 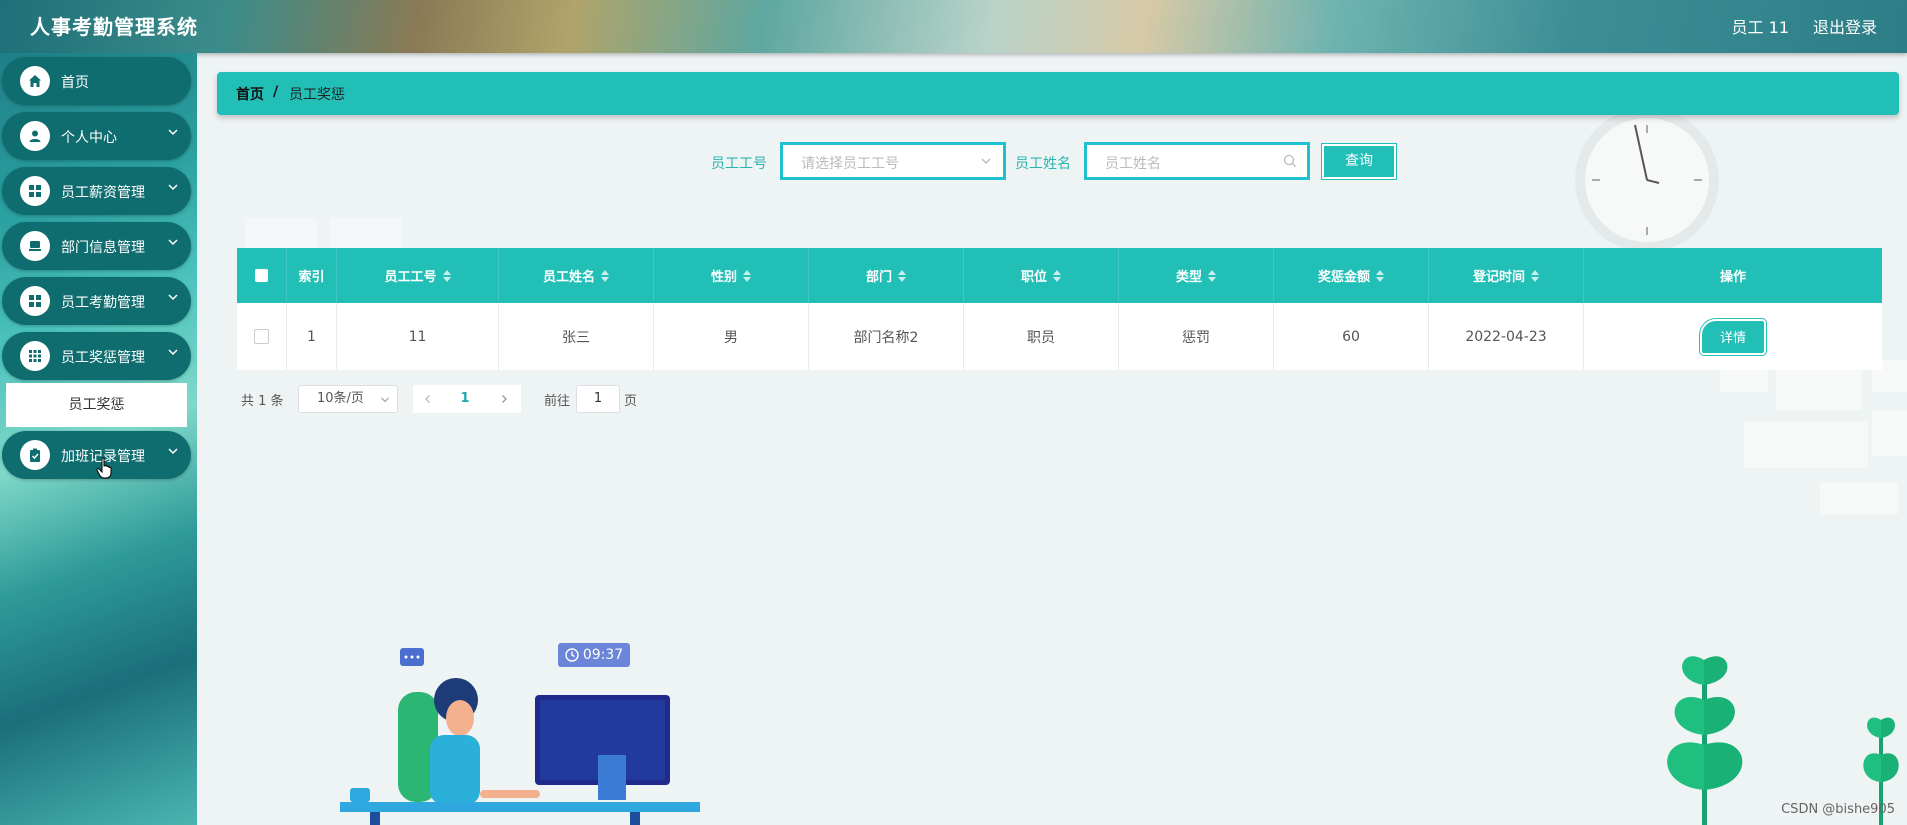 I want to click on emp-id-select: 请选择员工工号, so click(x=893, y=161).